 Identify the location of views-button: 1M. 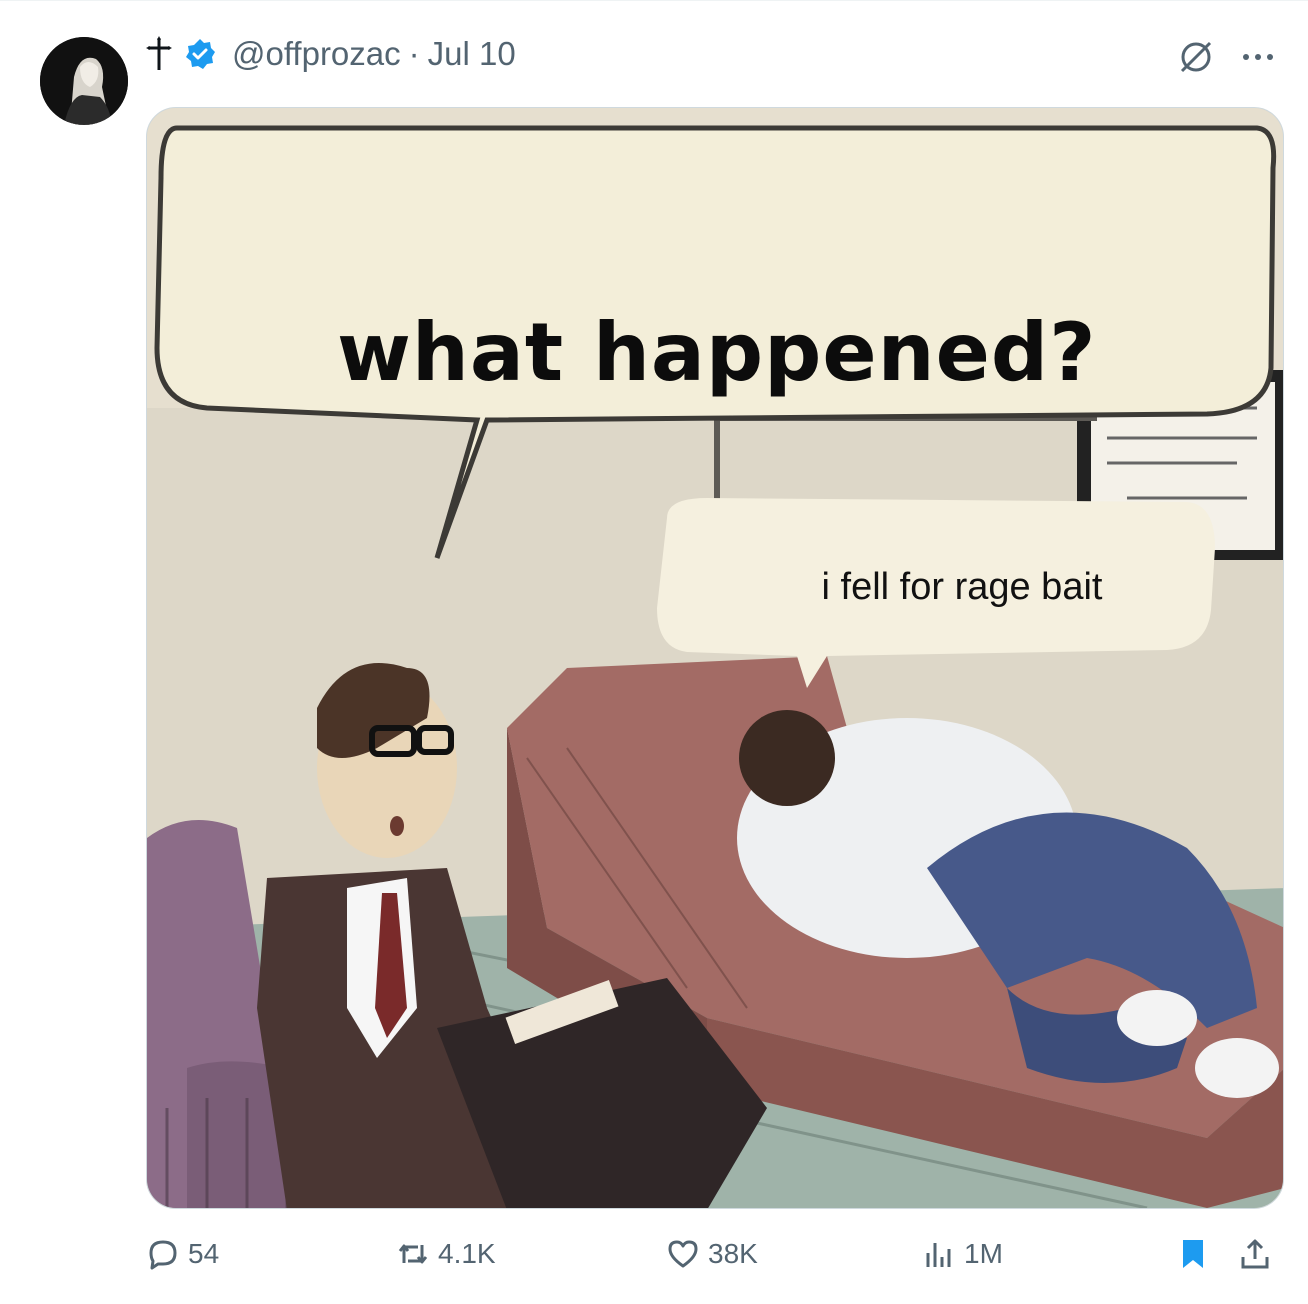
(962, 1254).